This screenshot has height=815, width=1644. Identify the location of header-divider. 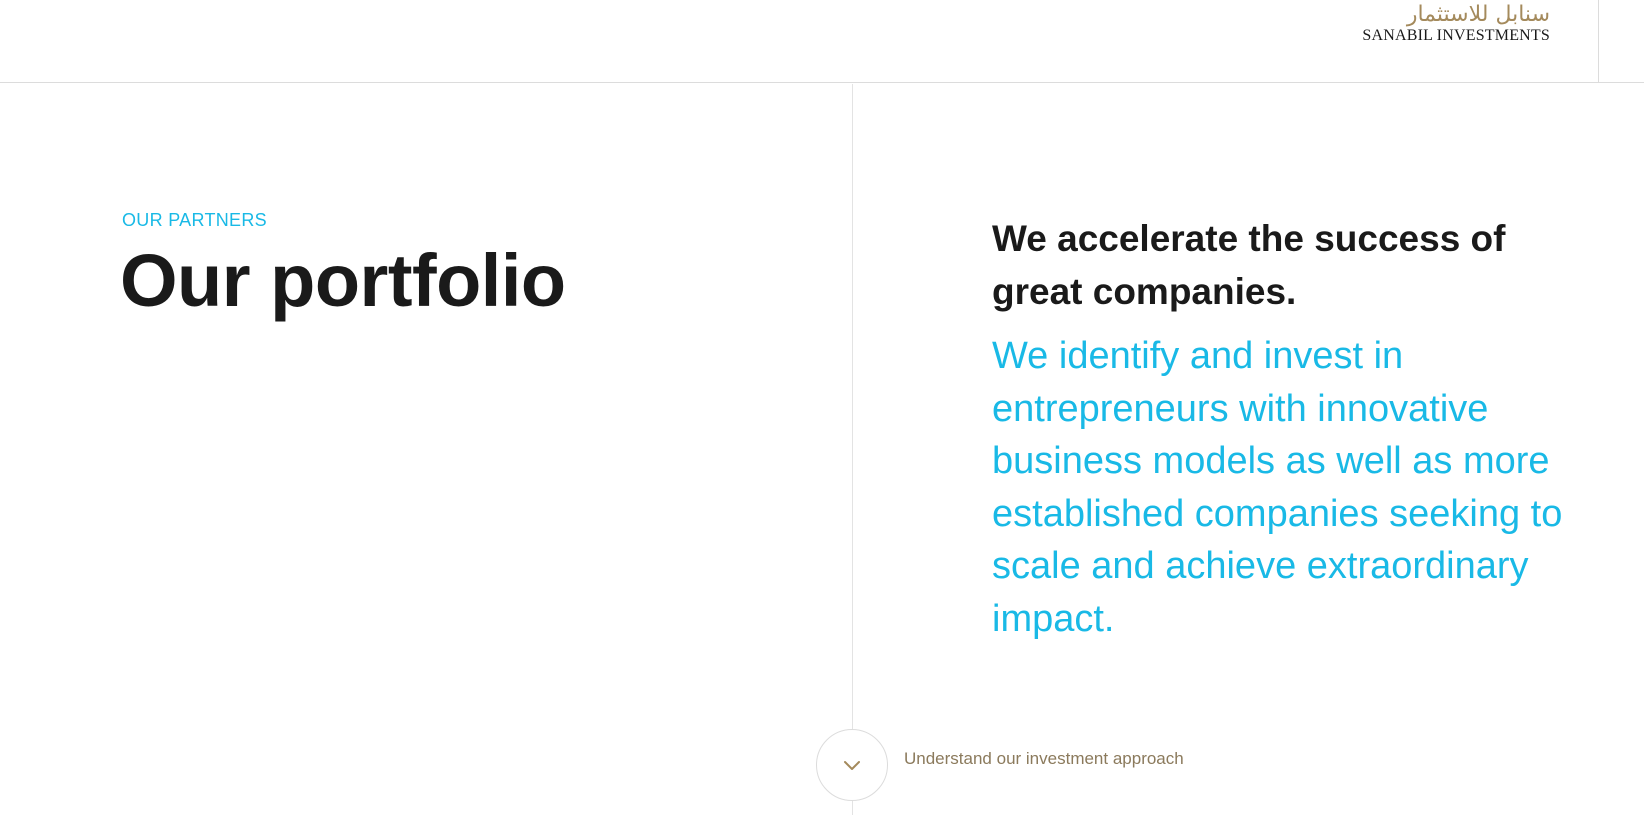
(1598, 41).